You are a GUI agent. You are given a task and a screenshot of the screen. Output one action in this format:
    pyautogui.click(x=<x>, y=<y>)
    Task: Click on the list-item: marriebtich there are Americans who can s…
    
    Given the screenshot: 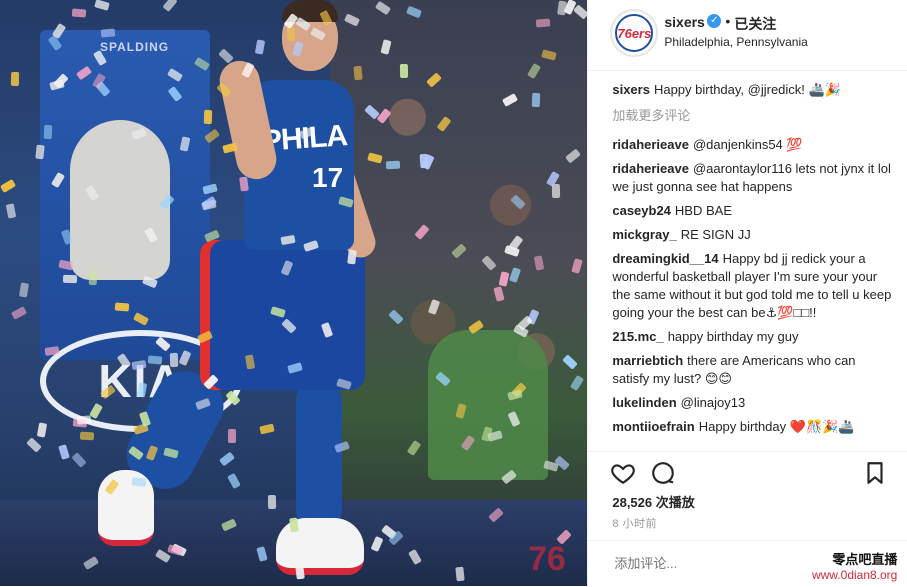 What is the action you would take?
    pyautogui.click(x=753, y=370)
    